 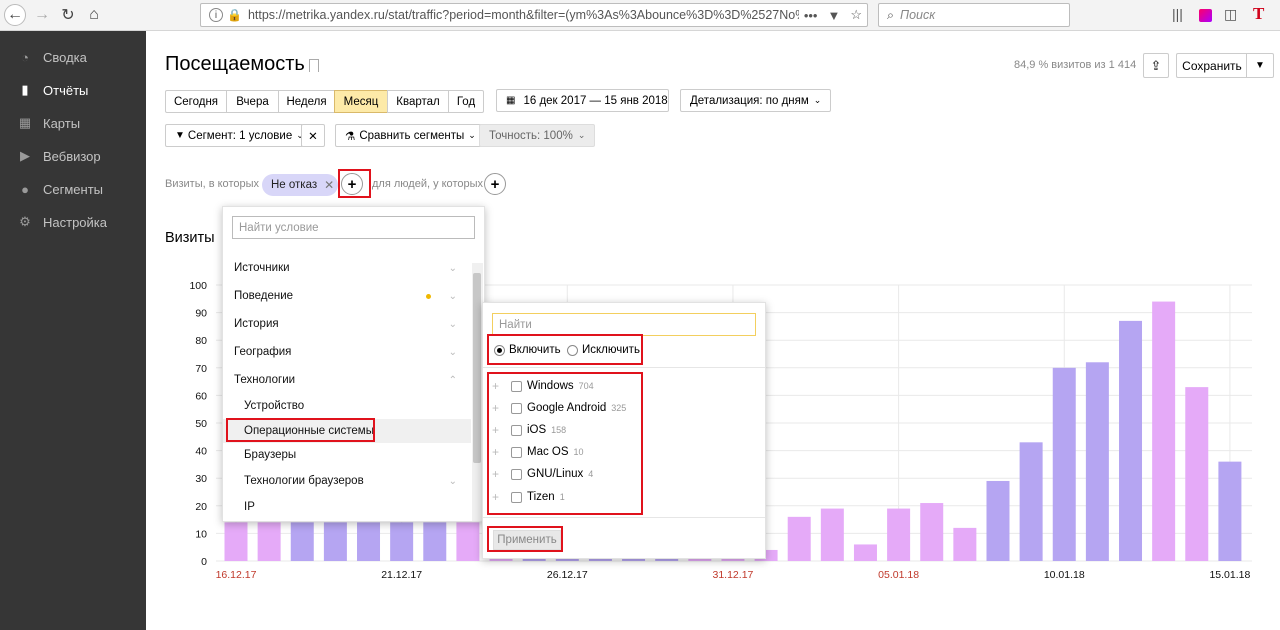 I want to click on os-option-linux: + GNU/Linux 4, so click(x=542, y=474).